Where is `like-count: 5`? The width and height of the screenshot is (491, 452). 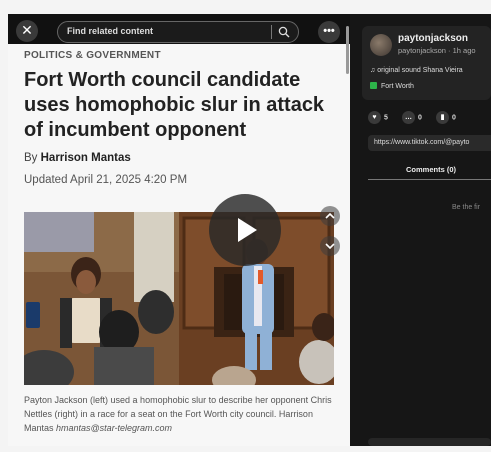
like-count: 5 is located at coordinates (386, 118).